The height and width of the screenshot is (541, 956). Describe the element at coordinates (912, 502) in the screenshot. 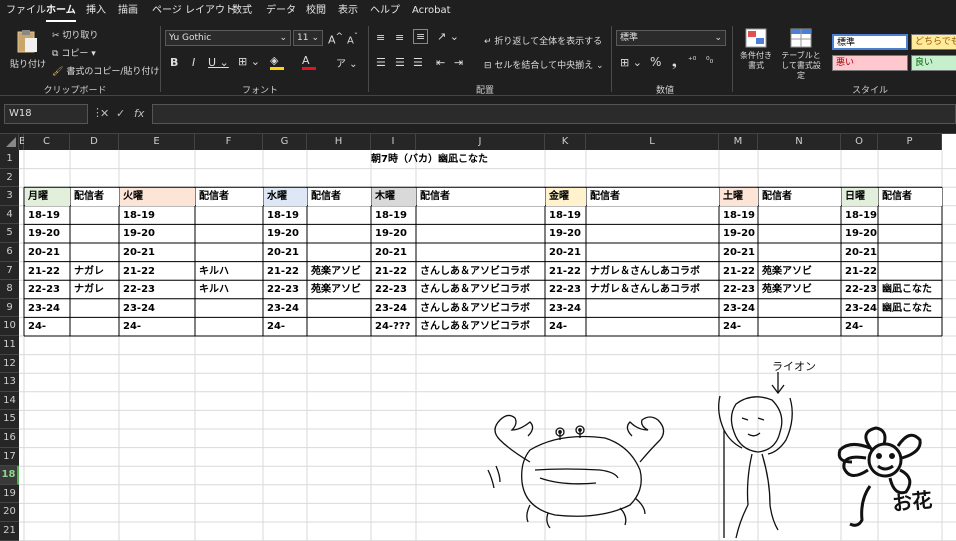

I see `flower-text: お花` at that location.